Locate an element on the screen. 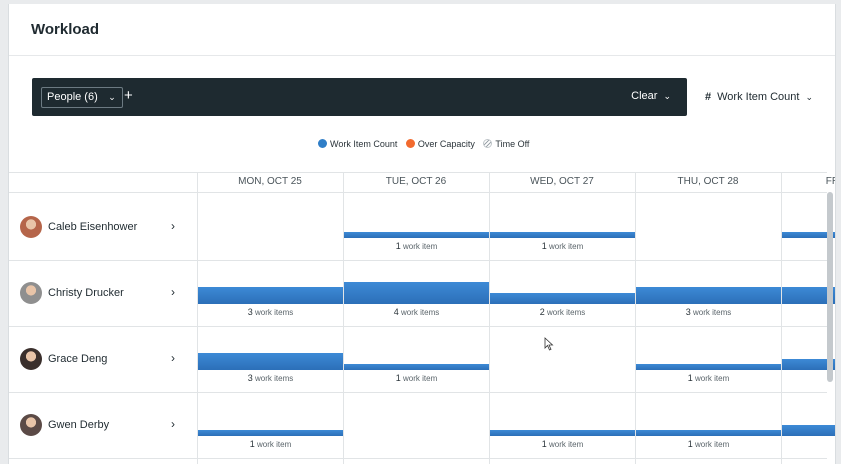 This screenshot has width=841, height=464. metric-label: Work Item Count is located at coordinates (758, 97).